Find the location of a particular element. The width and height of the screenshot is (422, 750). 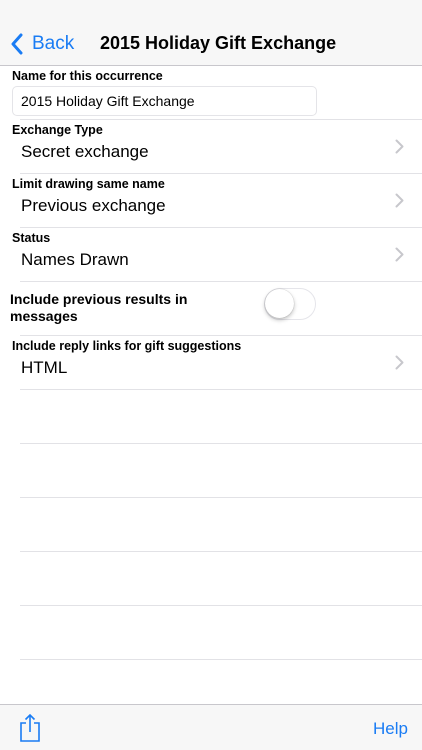

reply-links-value: HTML is located at coordinates (44, 367).